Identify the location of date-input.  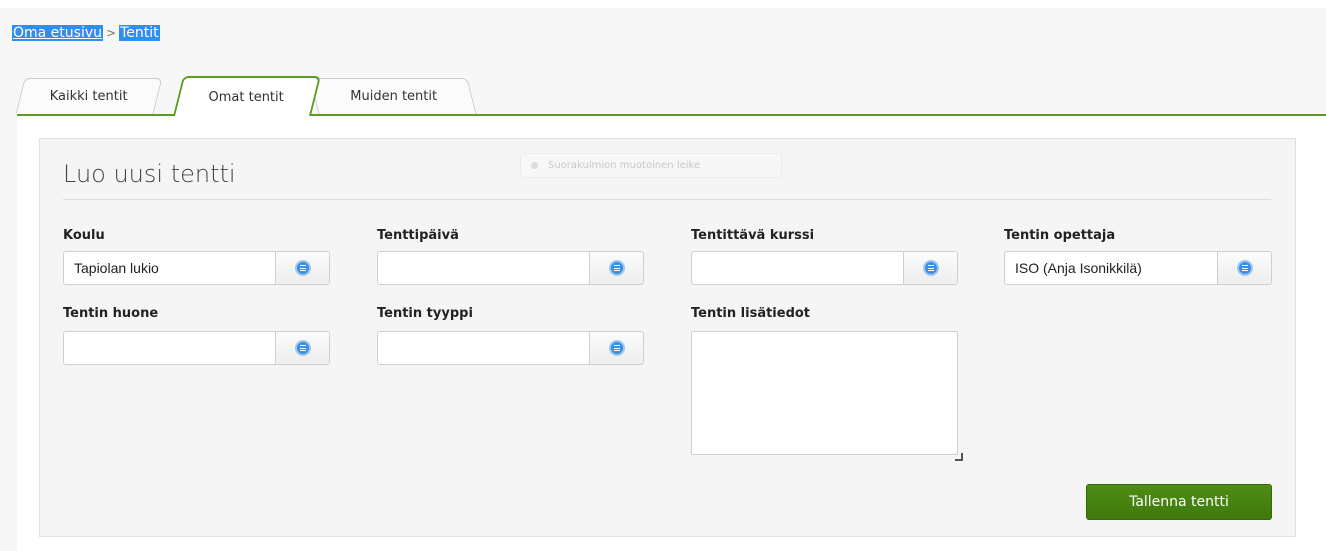
(484, 268).